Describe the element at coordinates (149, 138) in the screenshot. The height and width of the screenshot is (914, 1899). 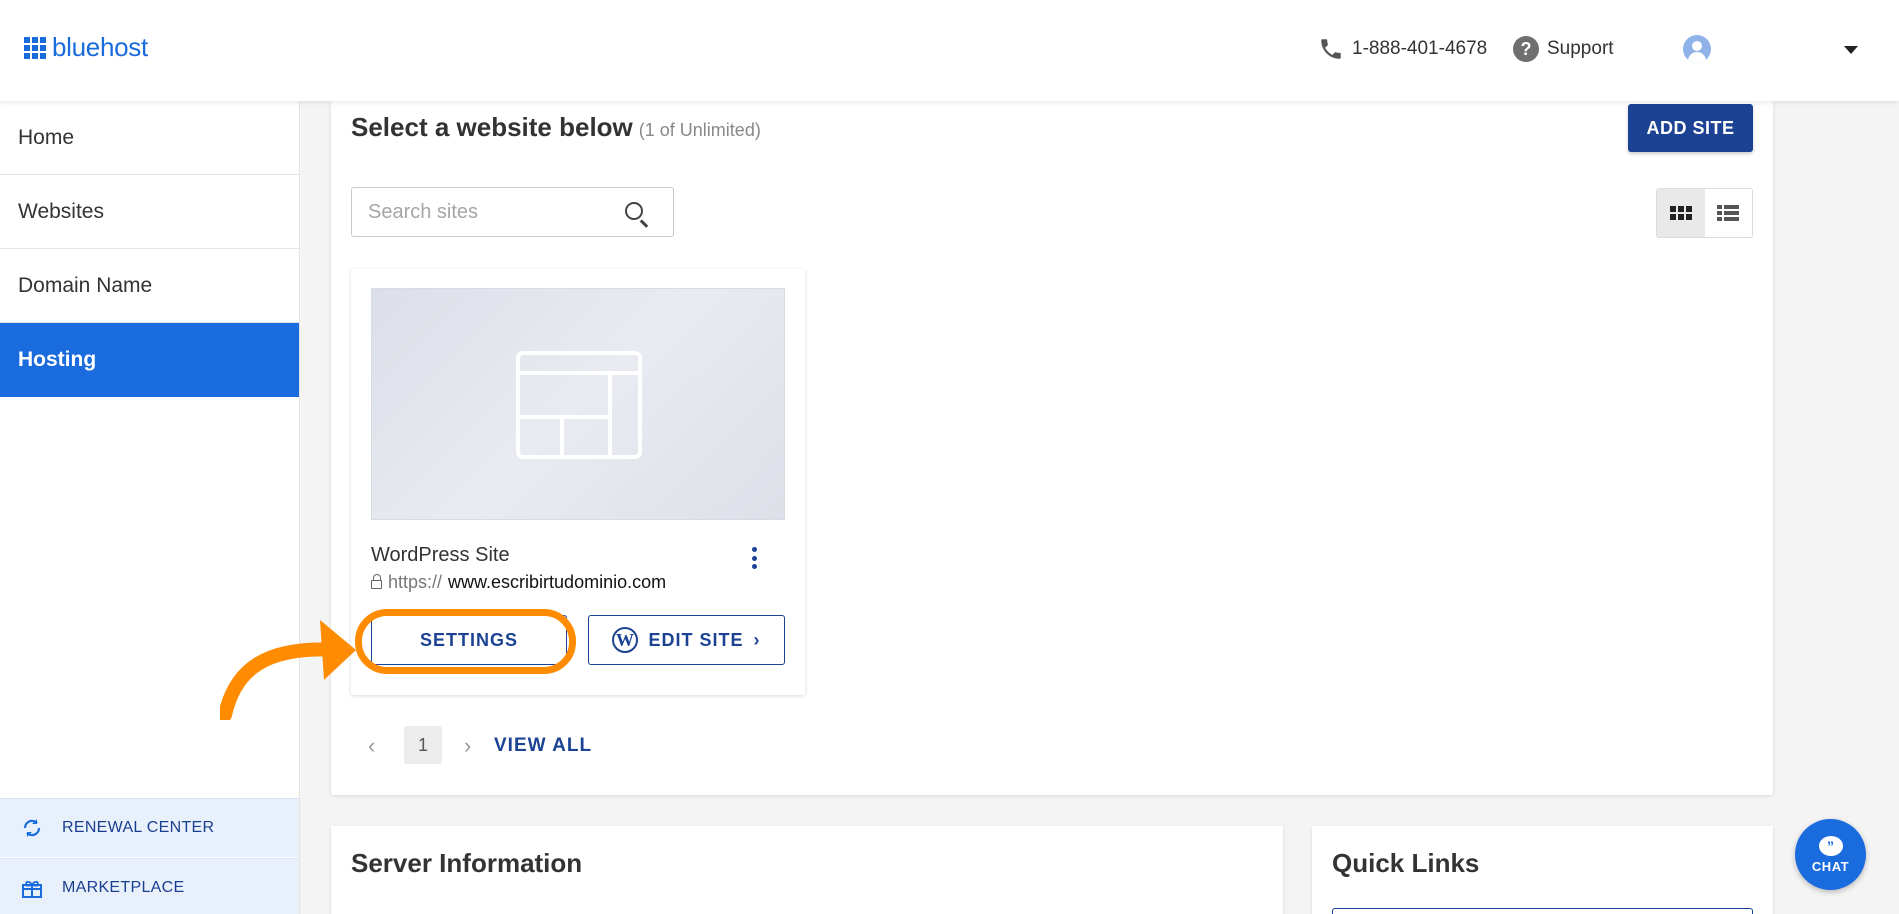
I see `sidebar-item-home: Home` at that location.